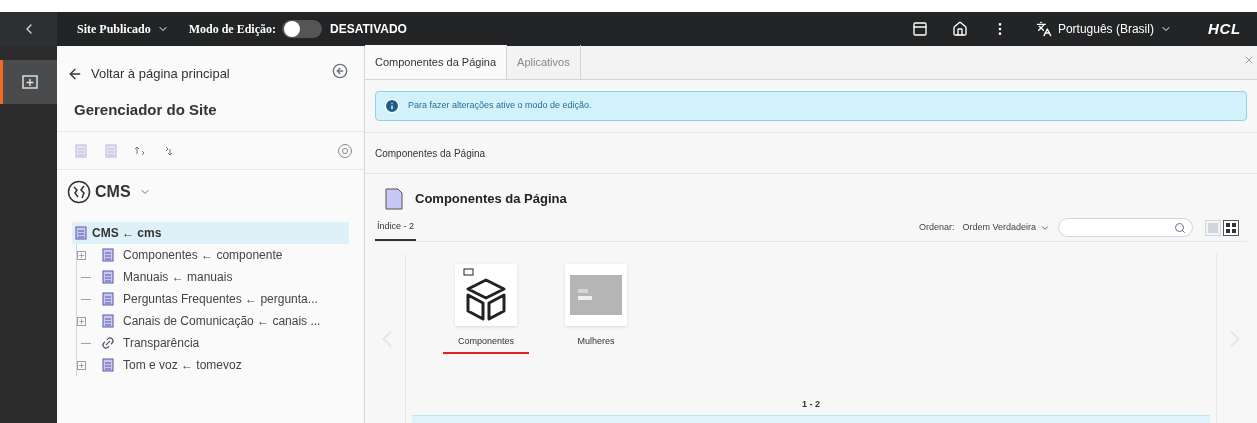 Image resolution: width=1257 pixels, height=423 pixels. I want to click on collapse-panel-icon, so click(340, 70).